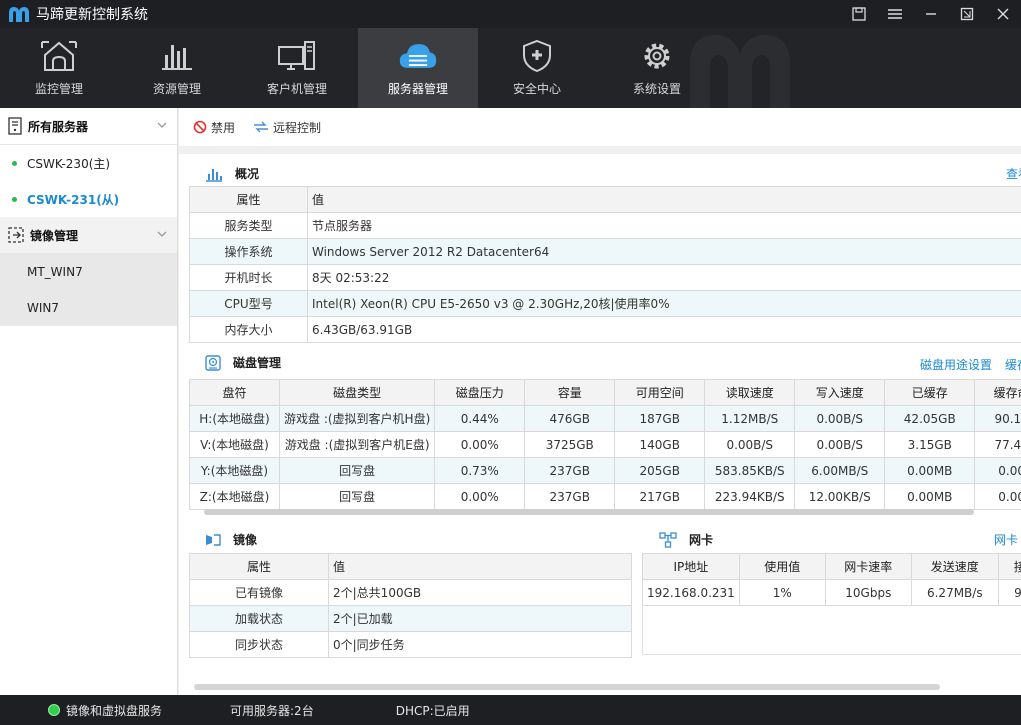 Image resolution: width=1021 pixels, height=725 pixels. I want to click on nav-item-security: 安全中心, so click(537, 68).